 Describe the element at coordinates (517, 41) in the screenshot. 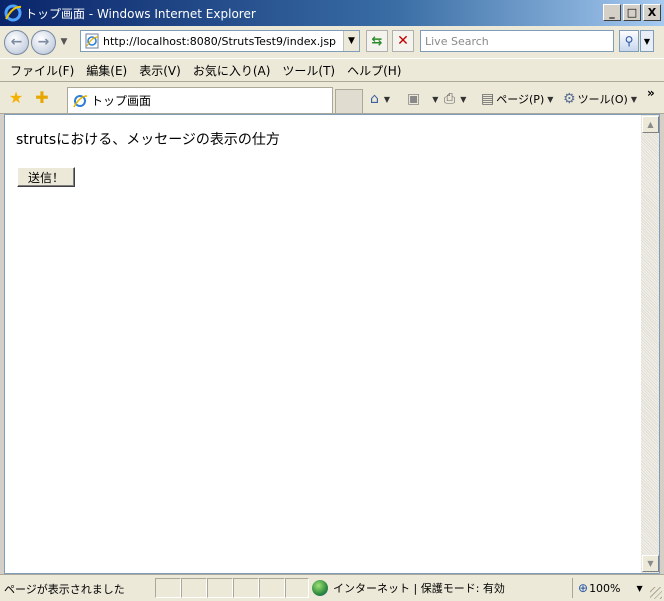

I see `search-input: Live Search` at that location.